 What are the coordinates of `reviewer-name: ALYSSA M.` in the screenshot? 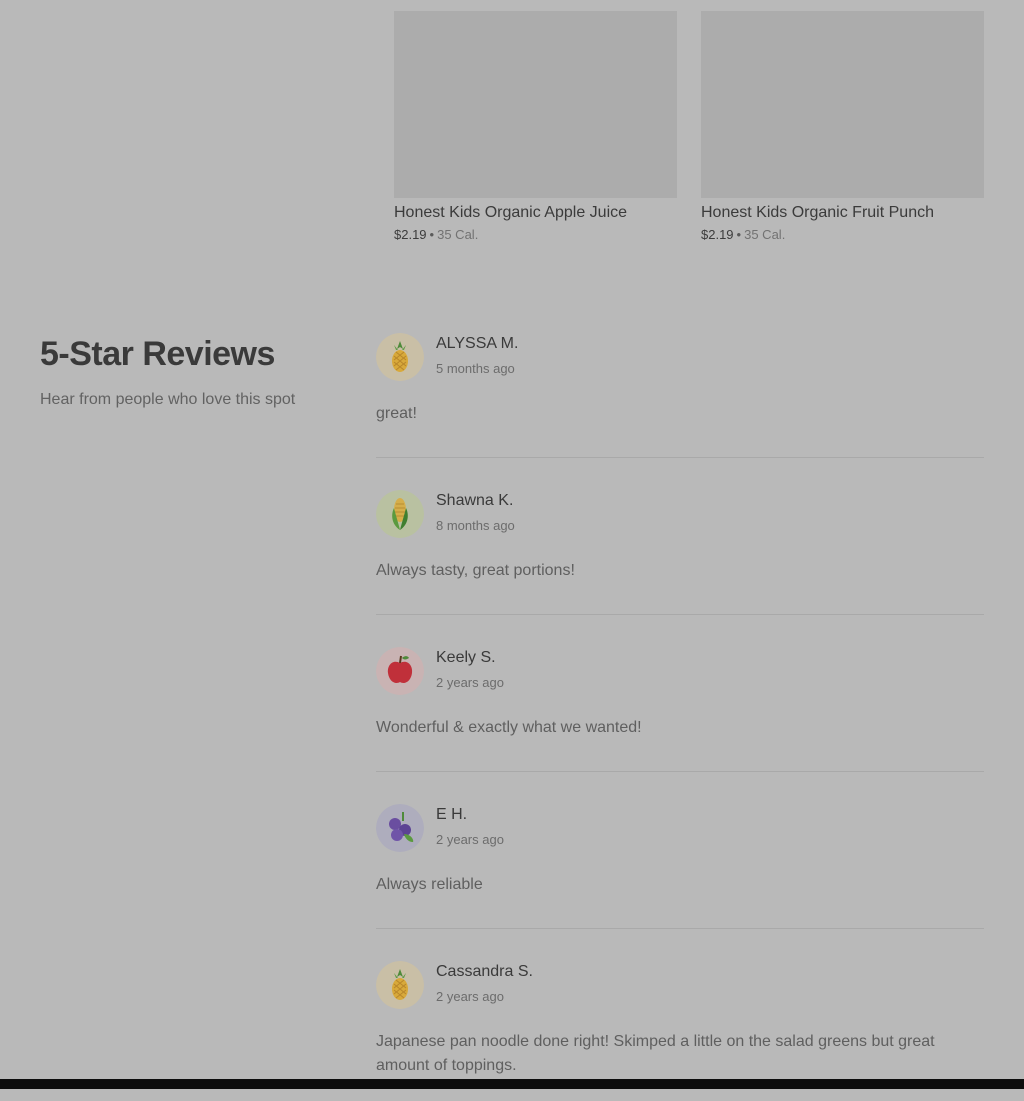 It's located at (477, 343).